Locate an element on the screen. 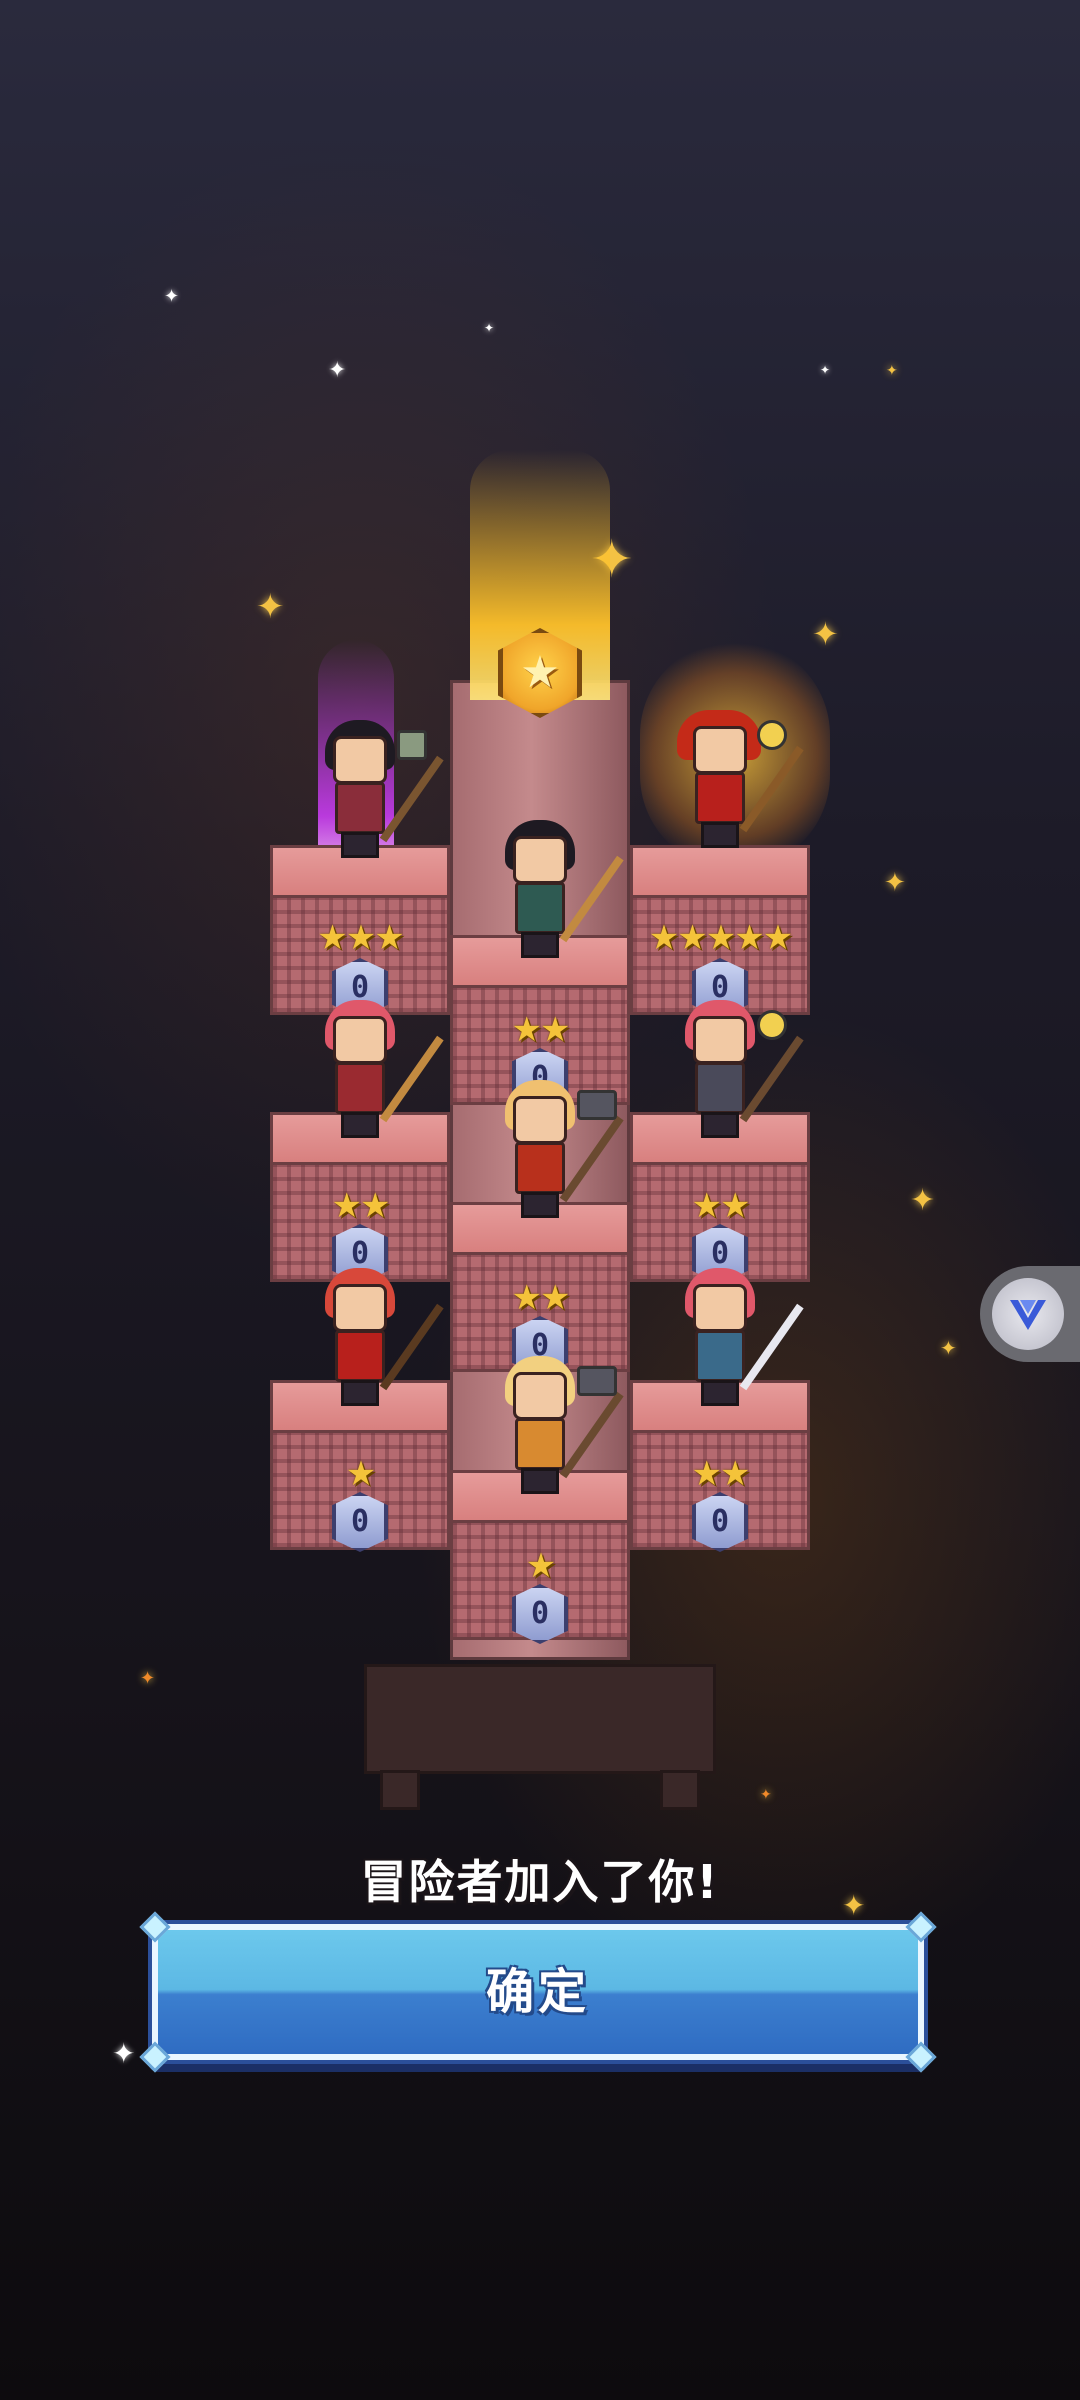 The width and height of the screenshot is (1080, 2400). hero-axe-warrior is located at coordinates (374, 790).